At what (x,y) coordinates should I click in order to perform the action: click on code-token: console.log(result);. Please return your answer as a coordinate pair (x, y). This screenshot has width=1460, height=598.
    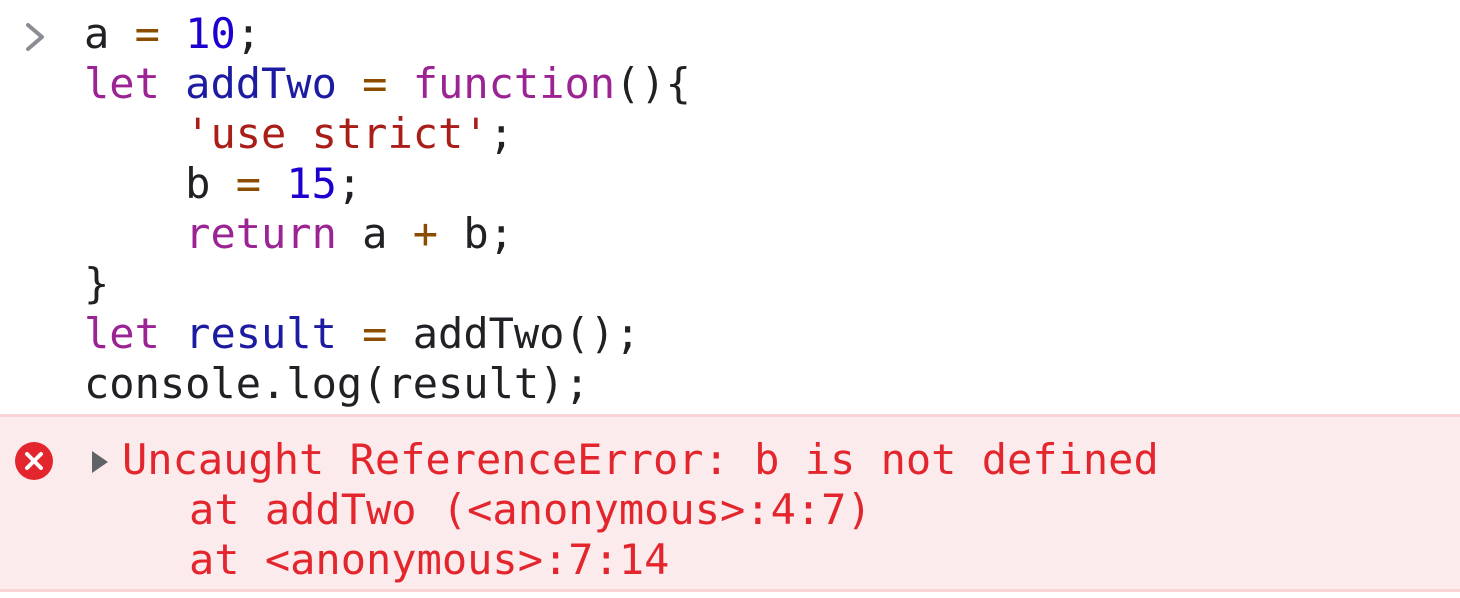
    Looking at the image, I should click on (337, 383).